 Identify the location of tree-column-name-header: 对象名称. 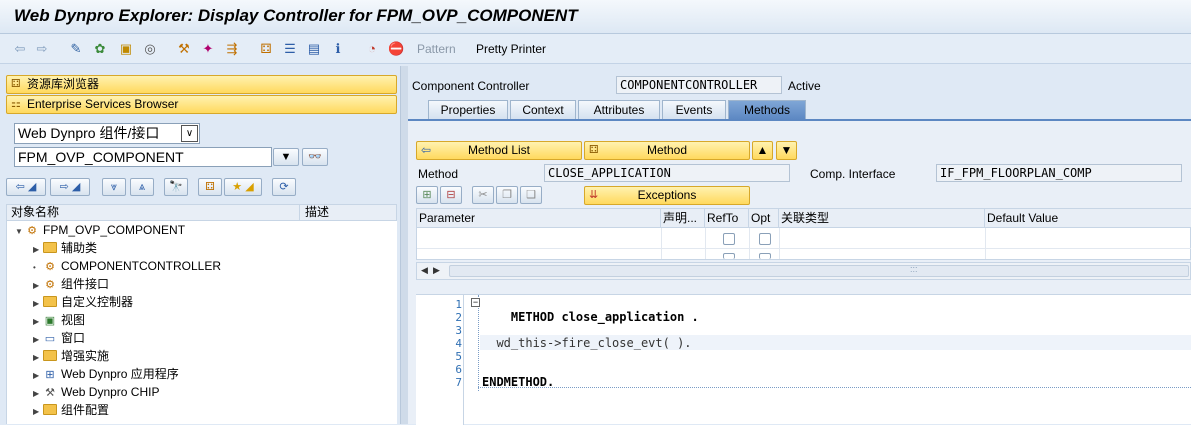
(35, 212).